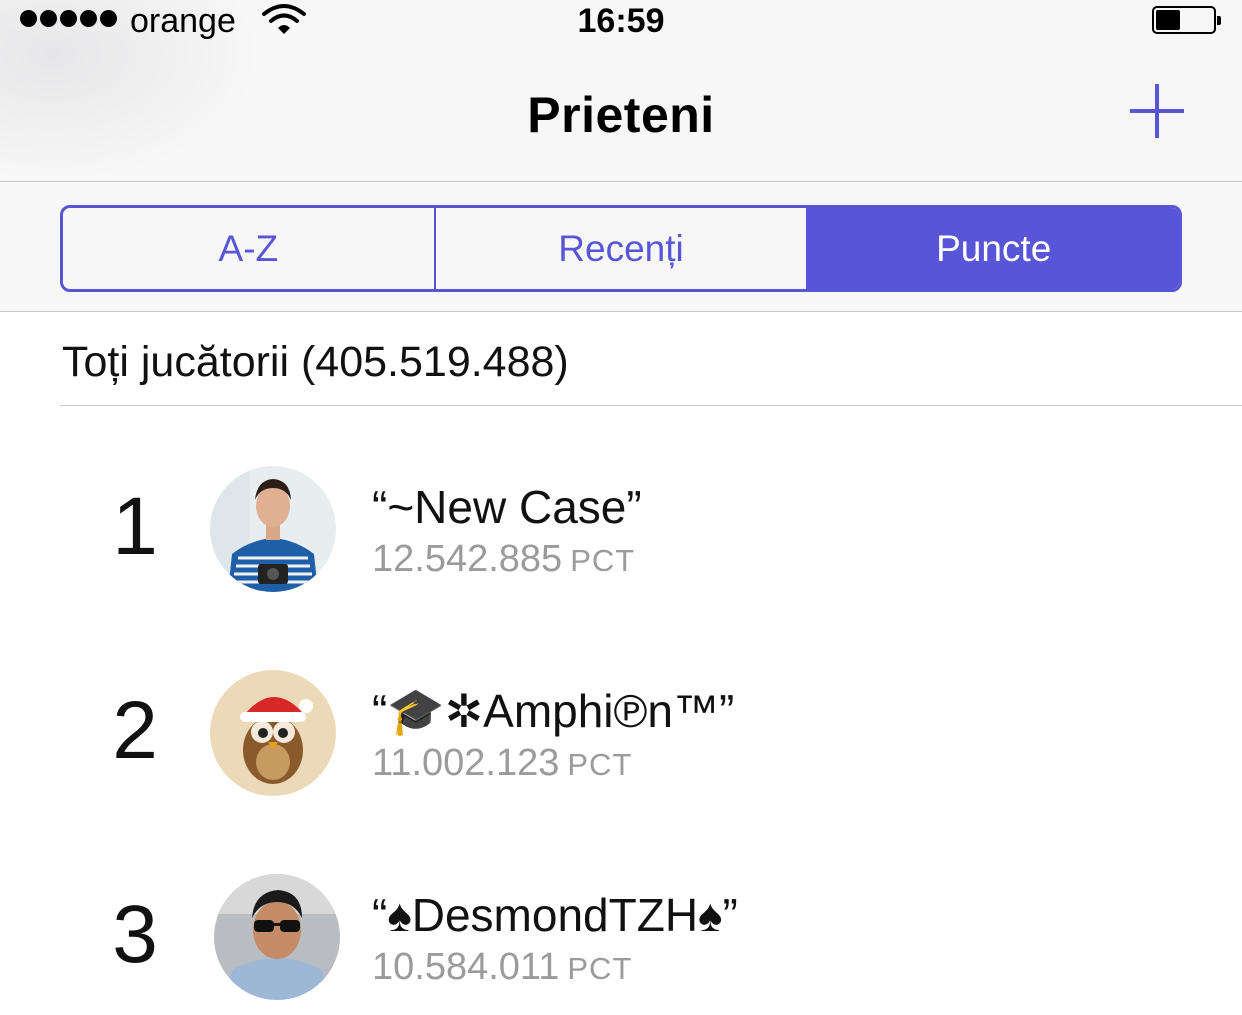  Describe the element at coordinates (621, 115) in the screenshot. I see `page-title: Prieteni` at that location.